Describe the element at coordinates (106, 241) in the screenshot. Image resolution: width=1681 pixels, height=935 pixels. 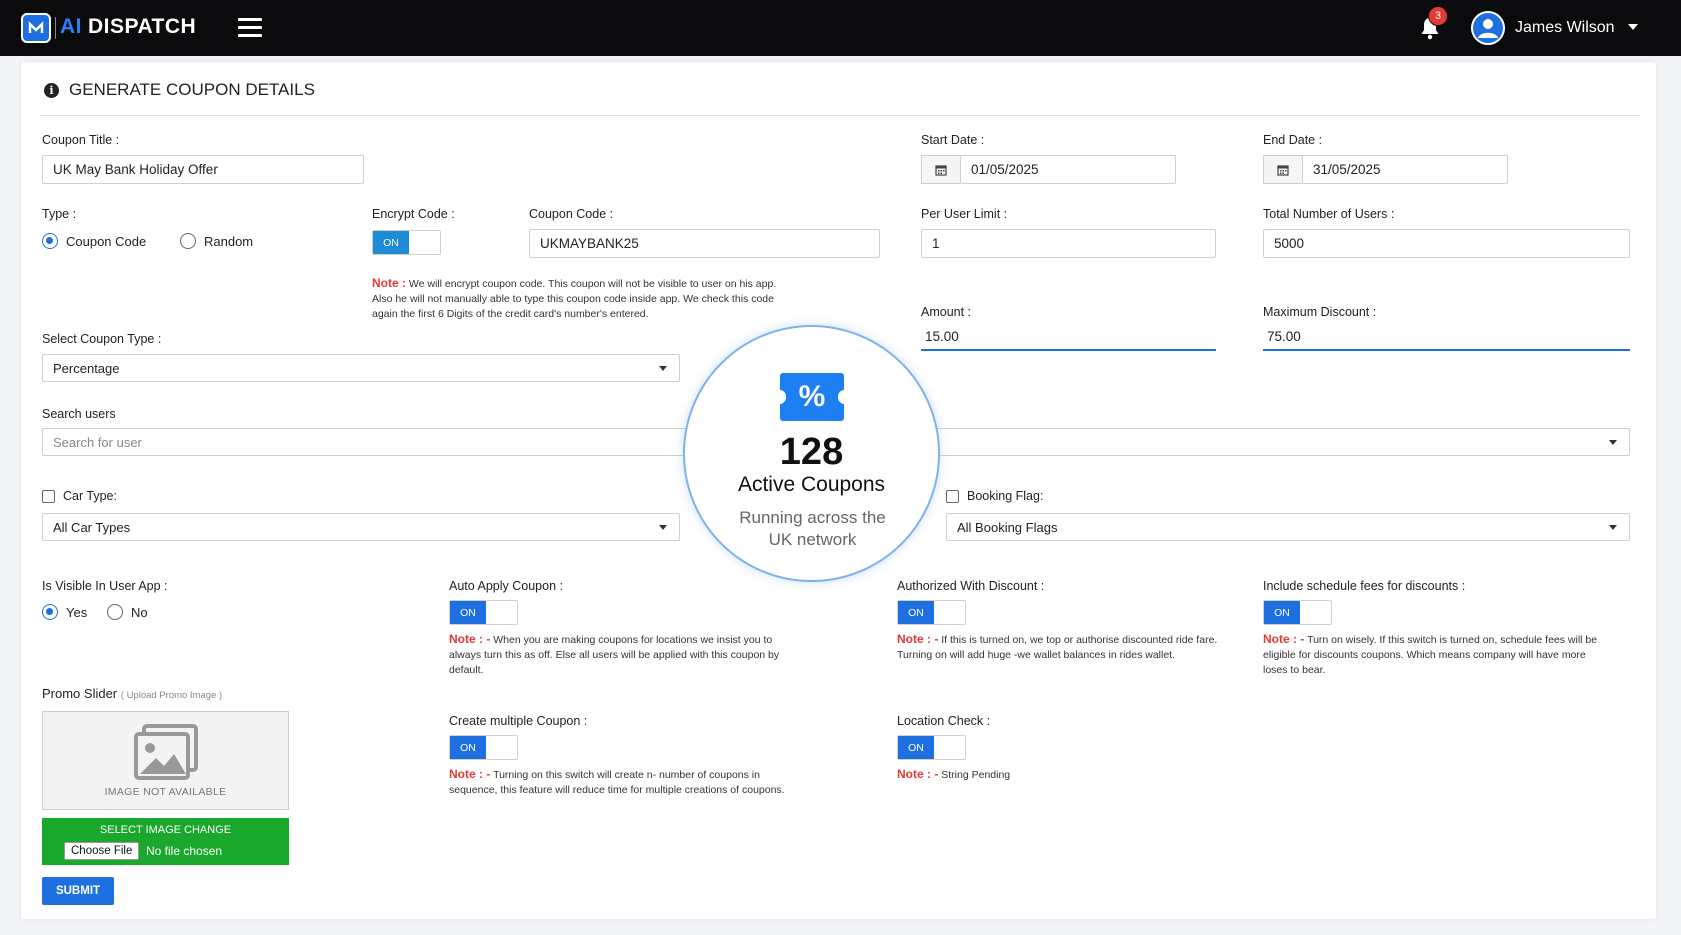
I see `radio-label: Coupon Code` at that location.